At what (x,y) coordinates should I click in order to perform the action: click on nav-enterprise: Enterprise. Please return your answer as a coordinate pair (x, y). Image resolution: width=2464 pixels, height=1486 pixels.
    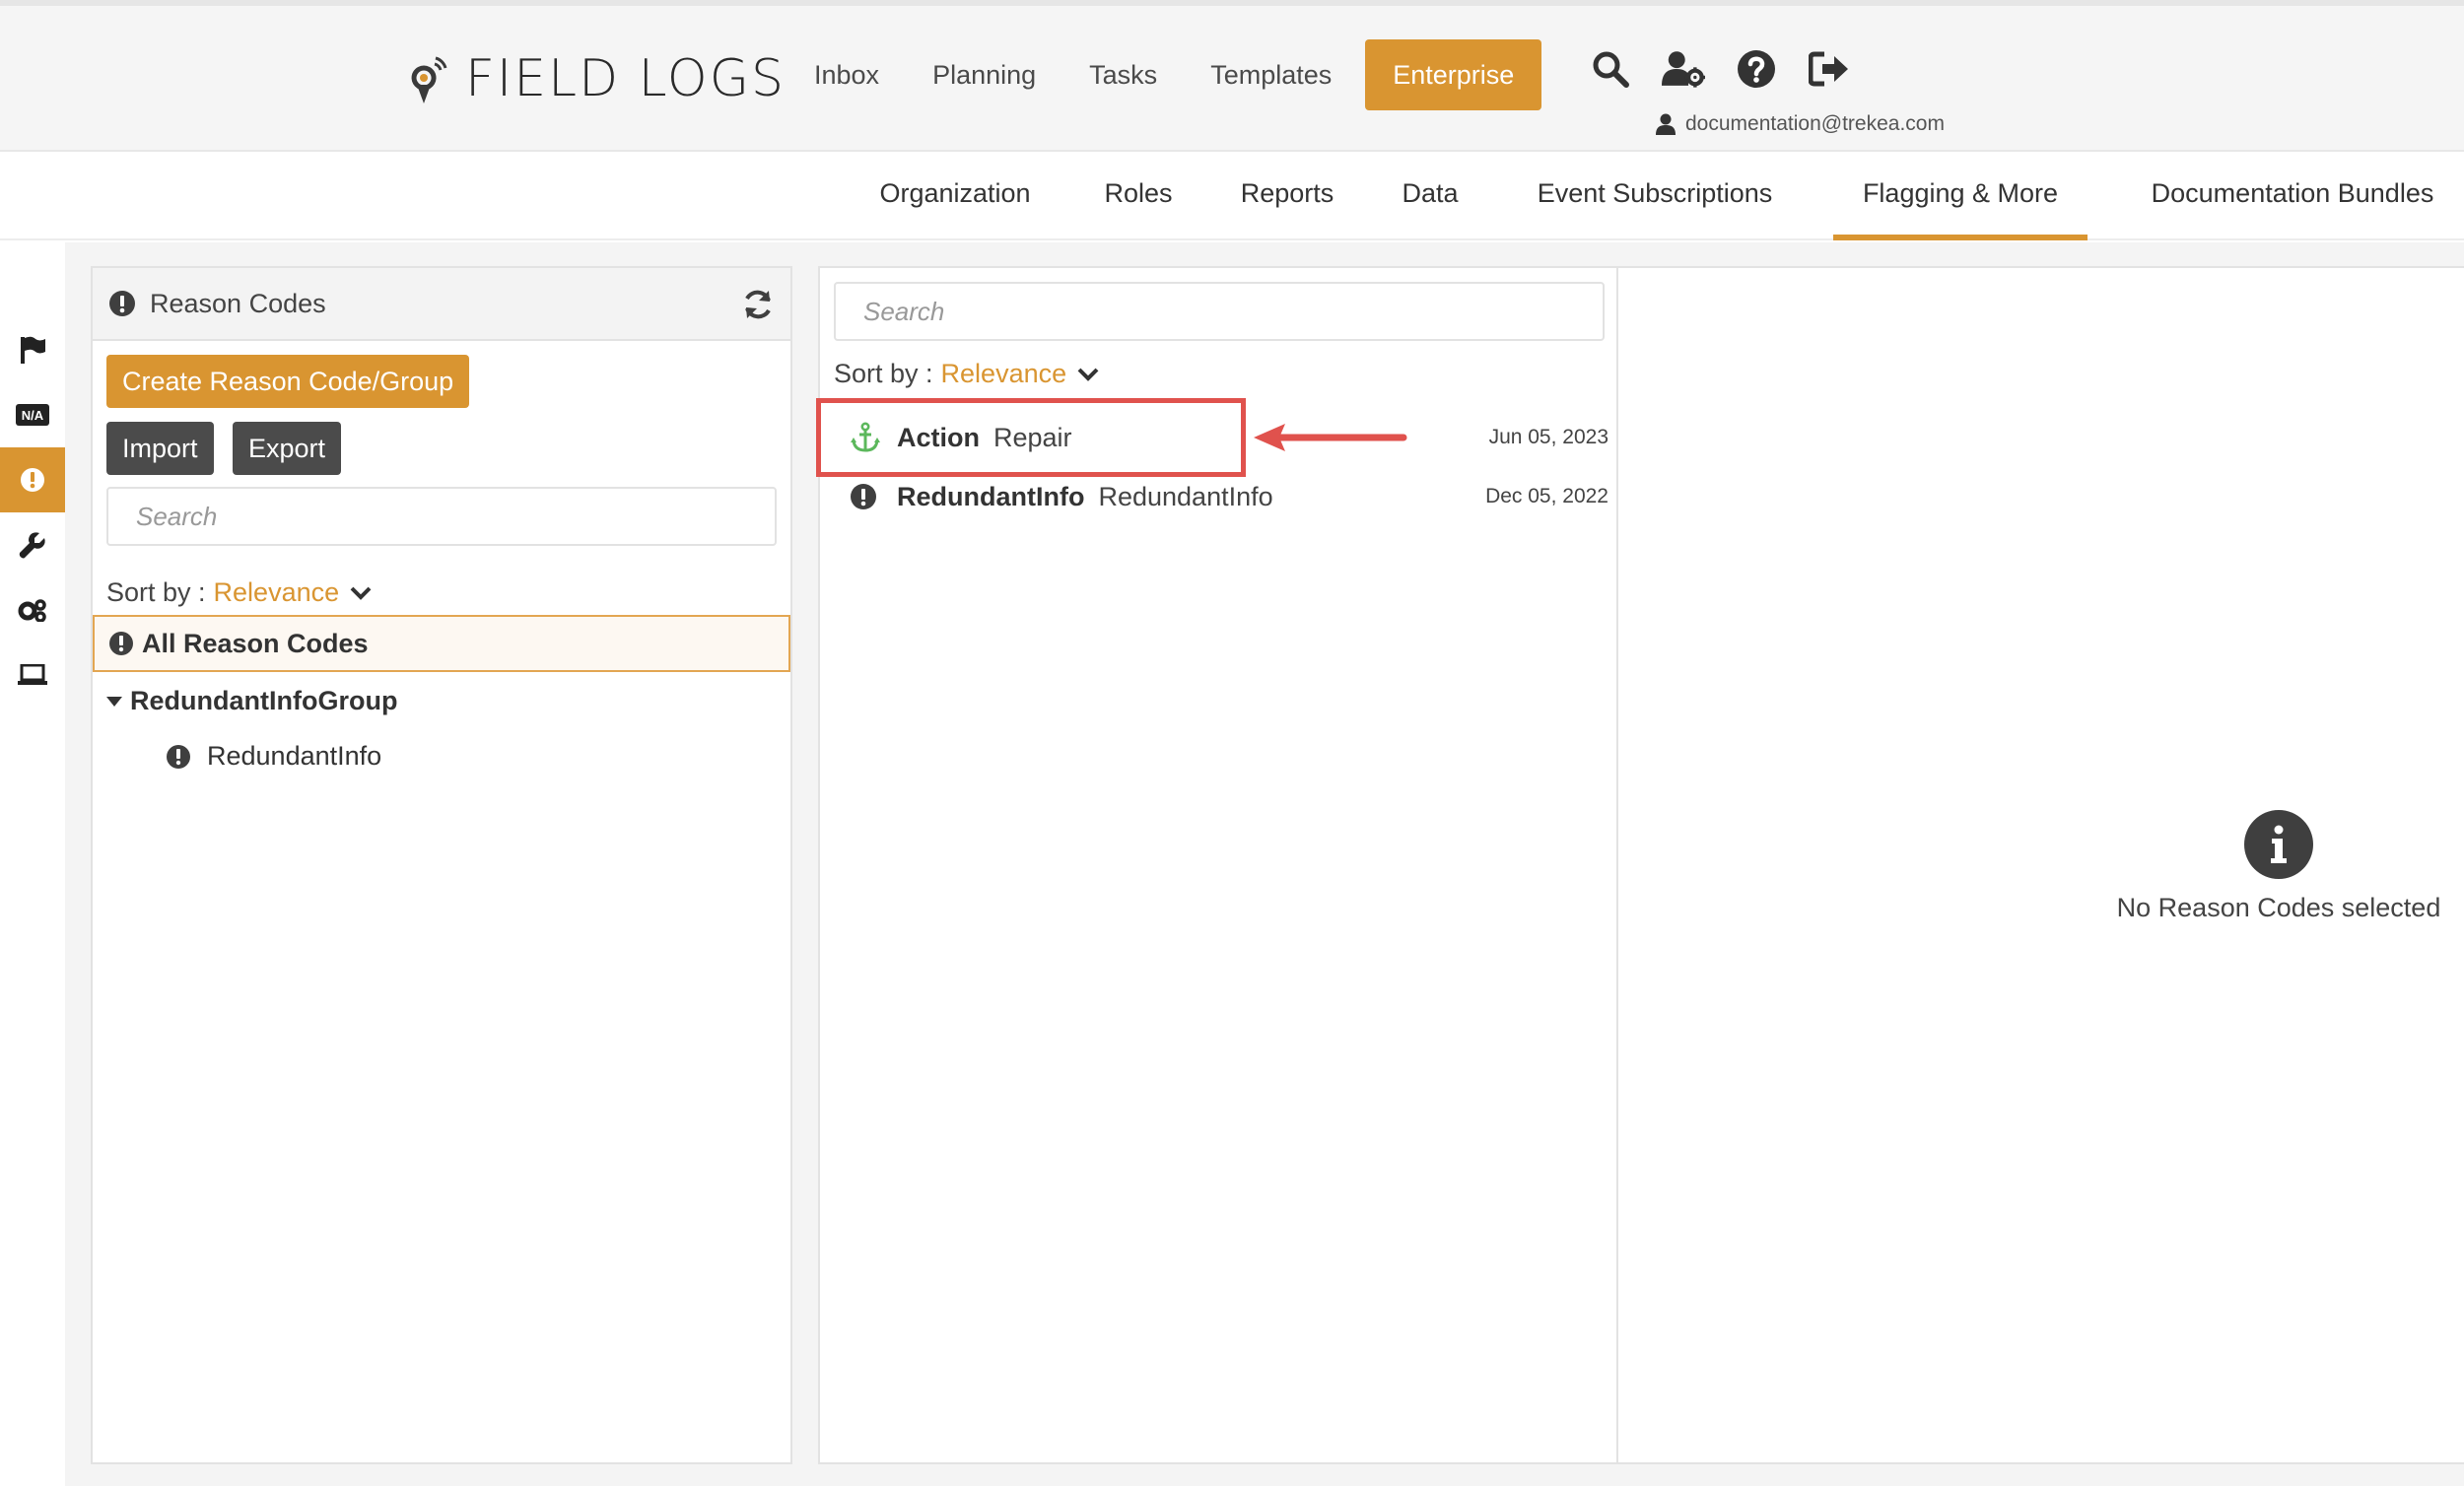
    Looking at the image, I should click on (1453, 74).